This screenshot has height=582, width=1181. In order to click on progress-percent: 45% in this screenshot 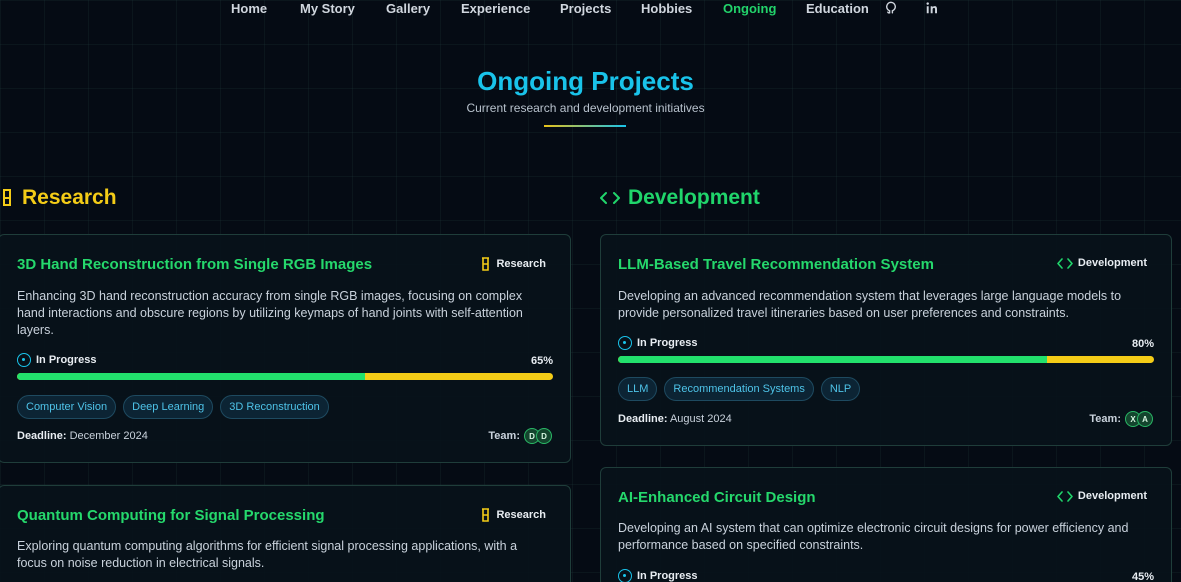, I will do `click(1142, 576)`.